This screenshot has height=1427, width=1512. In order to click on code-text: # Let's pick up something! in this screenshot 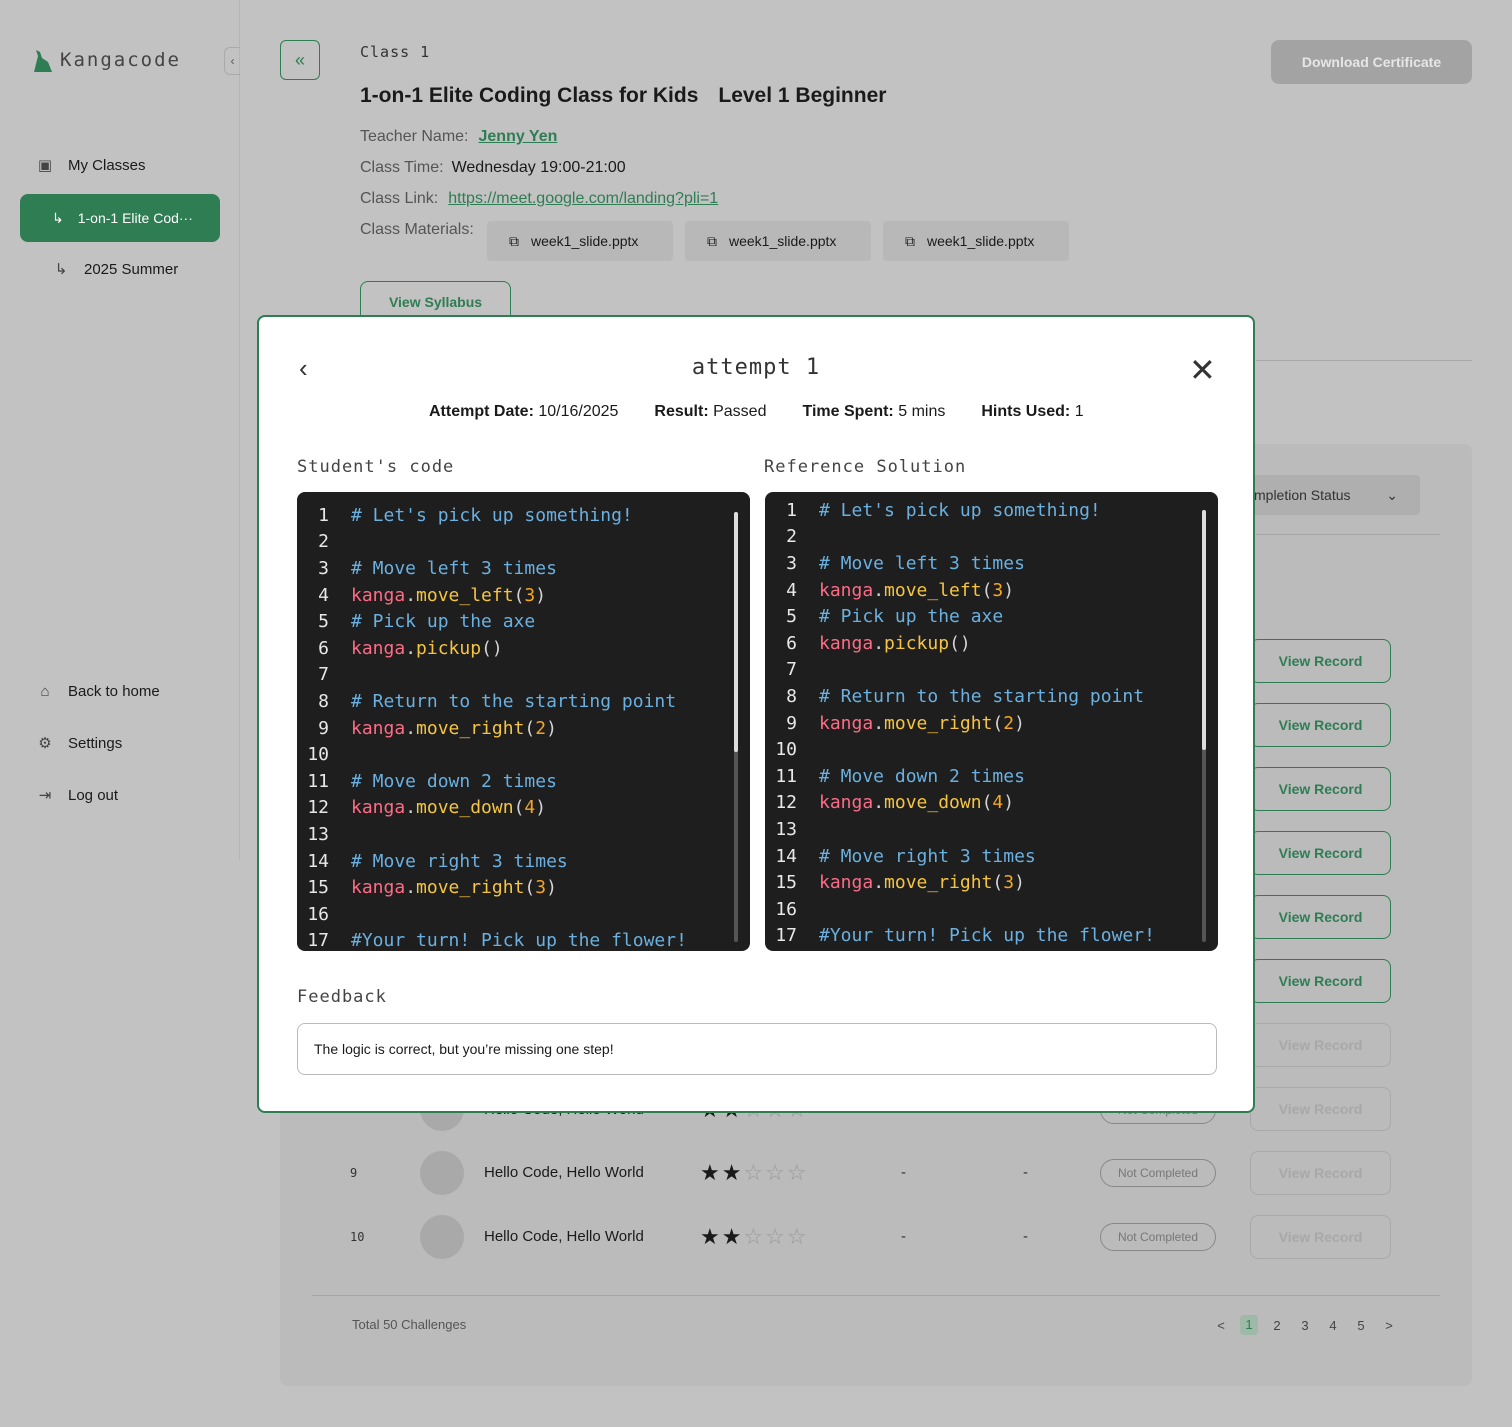, I will do `click(492, 515)`.